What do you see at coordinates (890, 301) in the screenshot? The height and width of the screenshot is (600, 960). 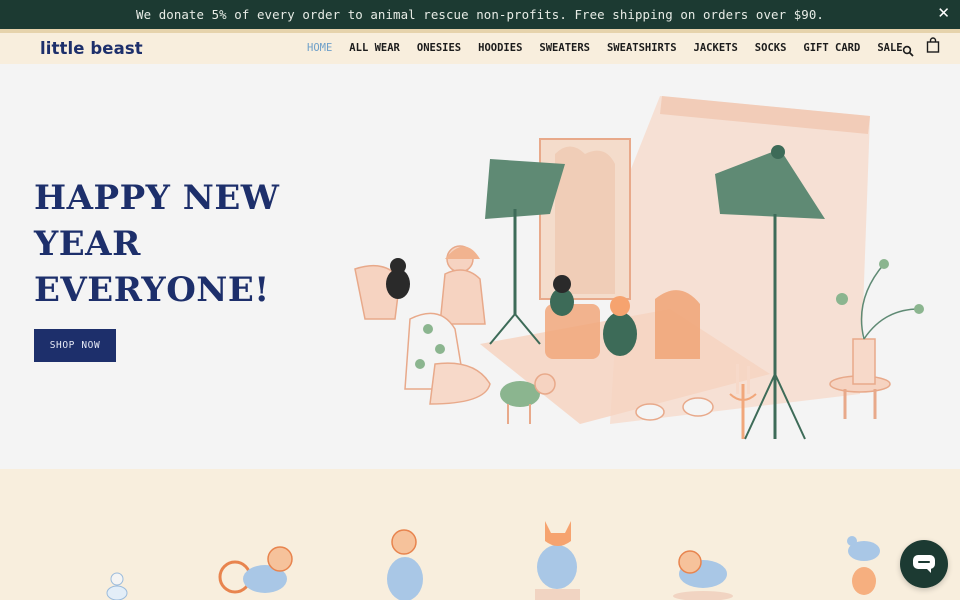 I see `plant` at bounding box center [890, 301].